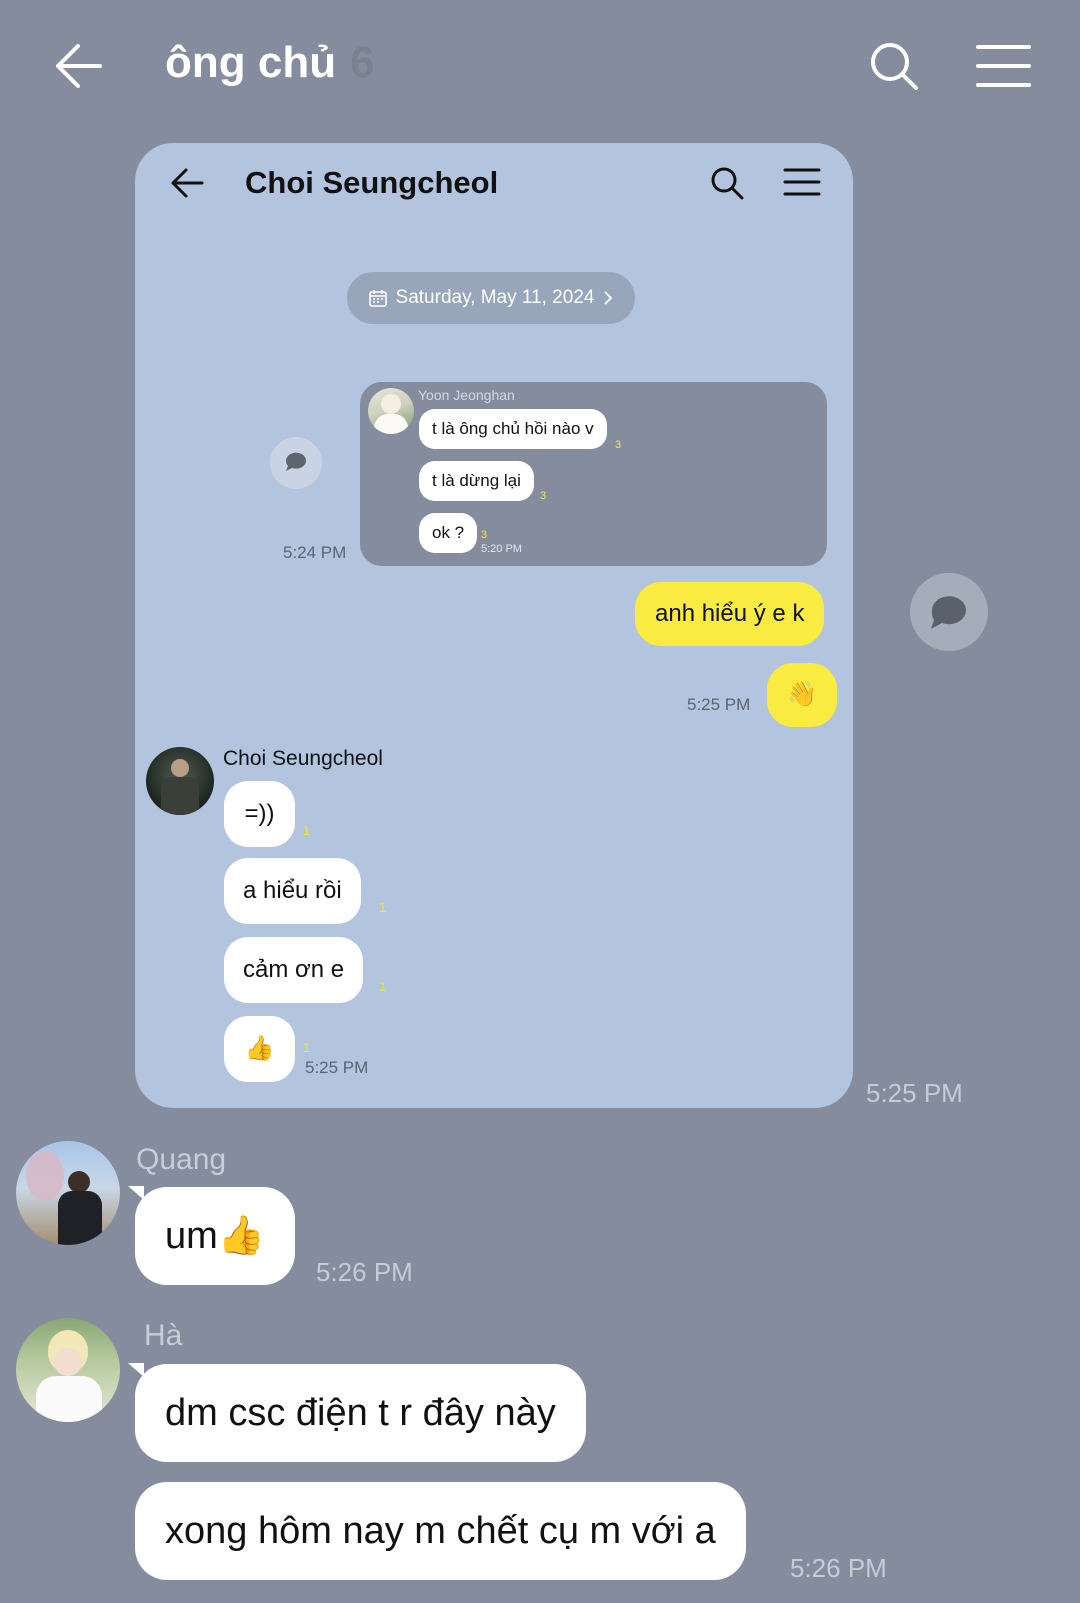 The image size is (1080, 1603). I want to click on reply-message: =)), so click(259, 814).